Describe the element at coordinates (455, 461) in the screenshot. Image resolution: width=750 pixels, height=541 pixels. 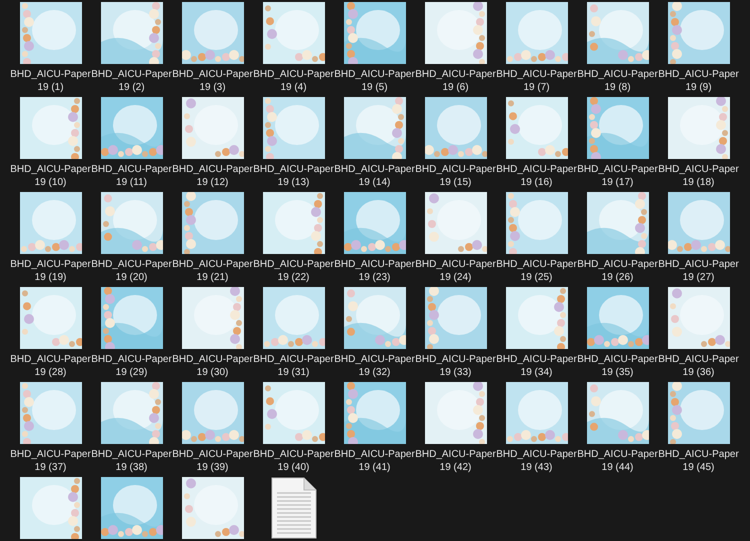
I see `file-name: BHD_AICU-Paper 19 (42)` at that location.